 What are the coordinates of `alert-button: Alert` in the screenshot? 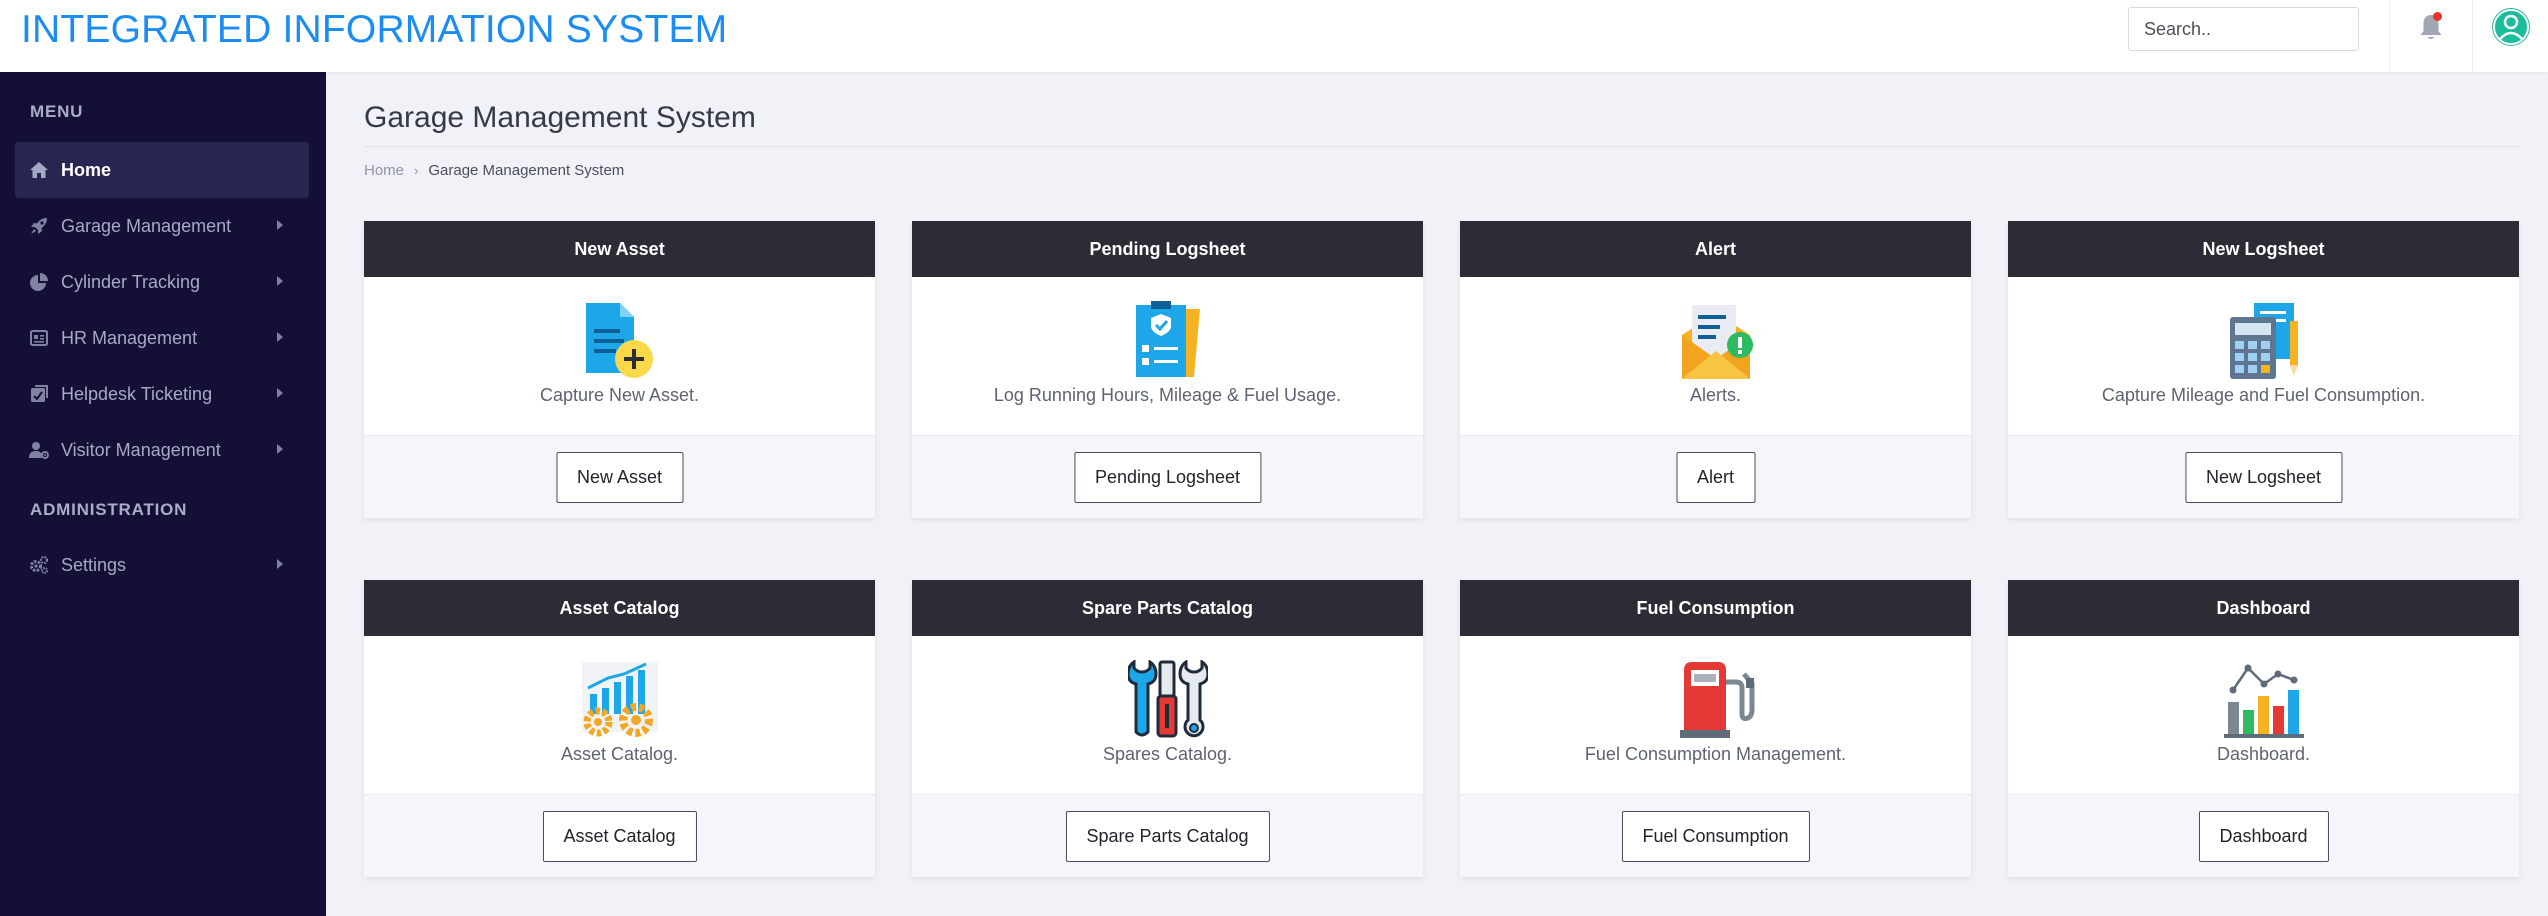 It's located at (1715, 477).